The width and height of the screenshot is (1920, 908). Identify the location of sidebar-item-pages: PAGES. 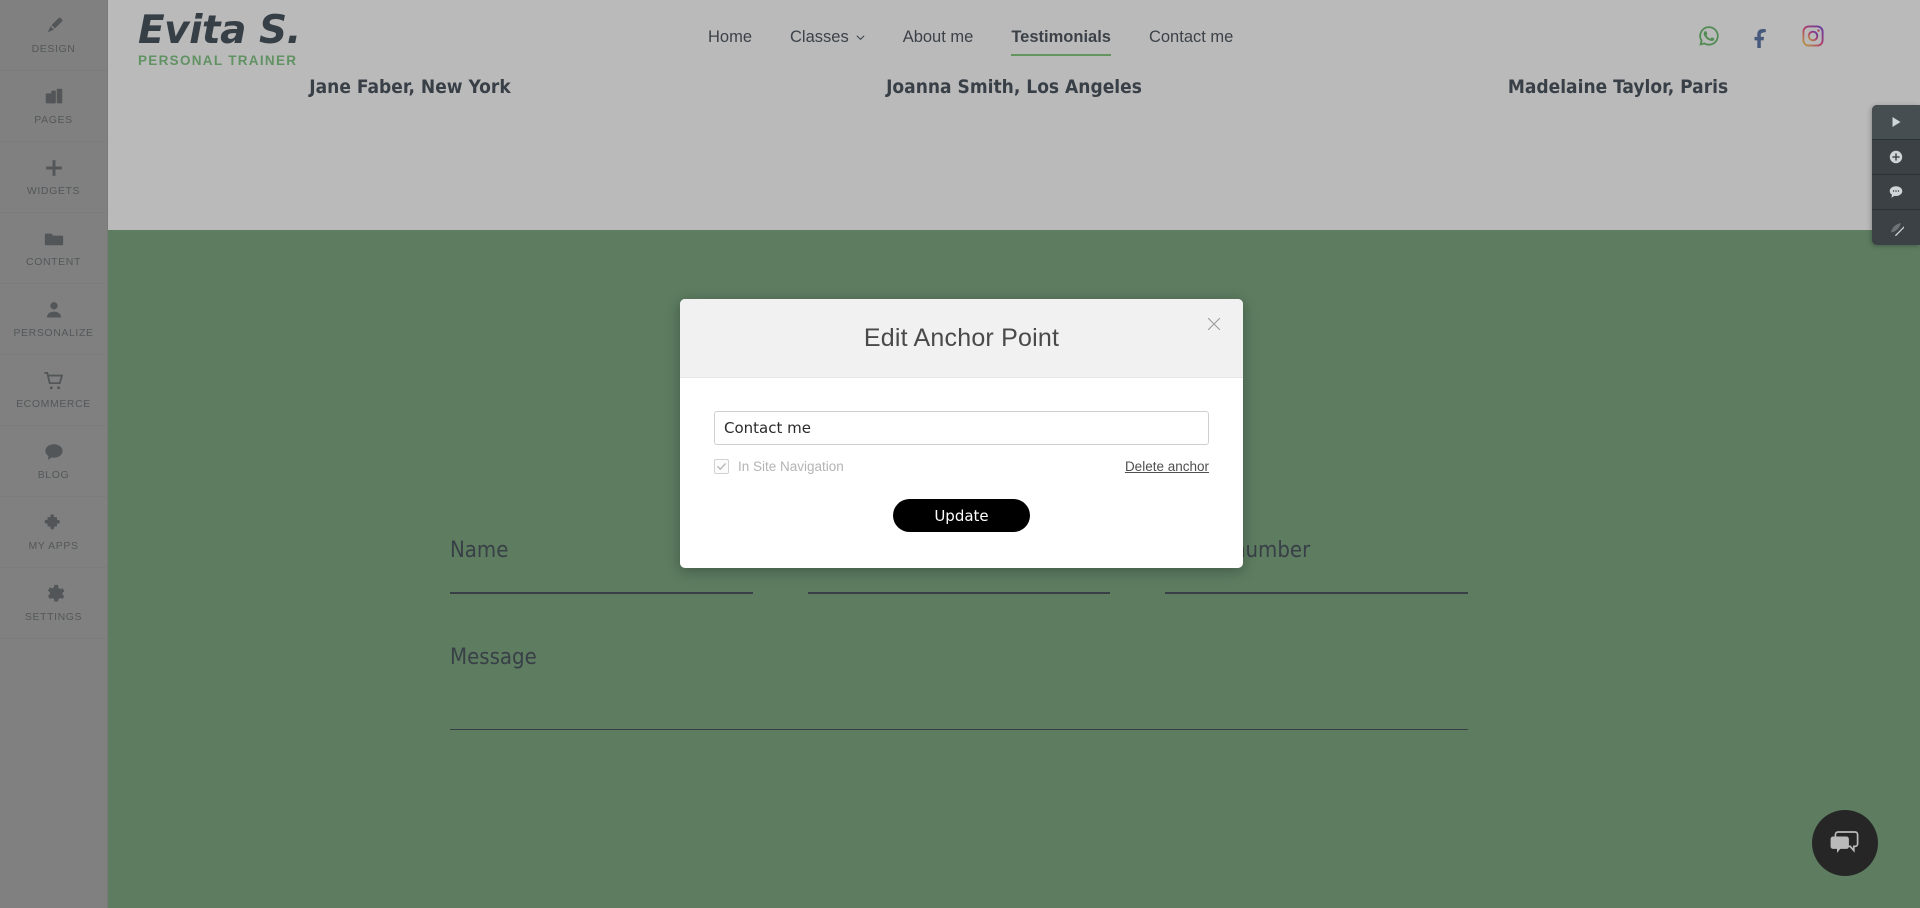
(53, 106).